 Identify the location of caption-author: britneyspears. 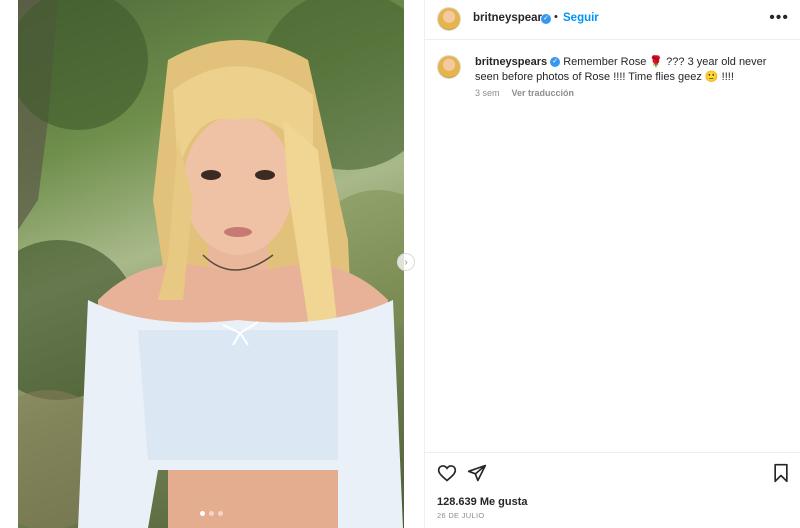
(511, 62).